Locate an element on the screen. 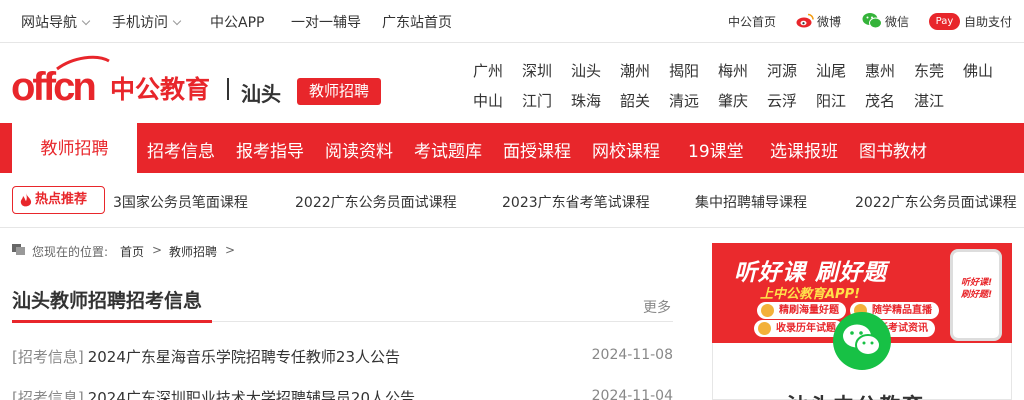 Image resolution: width=1024 pixels, height=400 pixels. city-link: 肇庆 is located at coordinates (733, 100).